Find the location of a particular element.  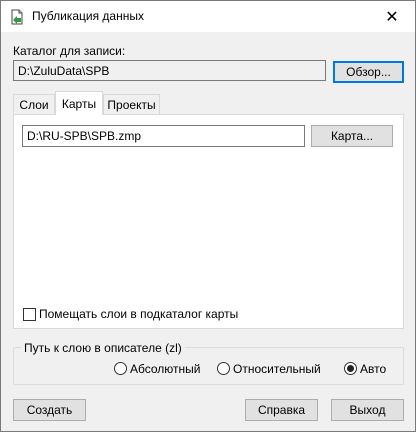

help-button: Справка is located at coordinates (281, 410).